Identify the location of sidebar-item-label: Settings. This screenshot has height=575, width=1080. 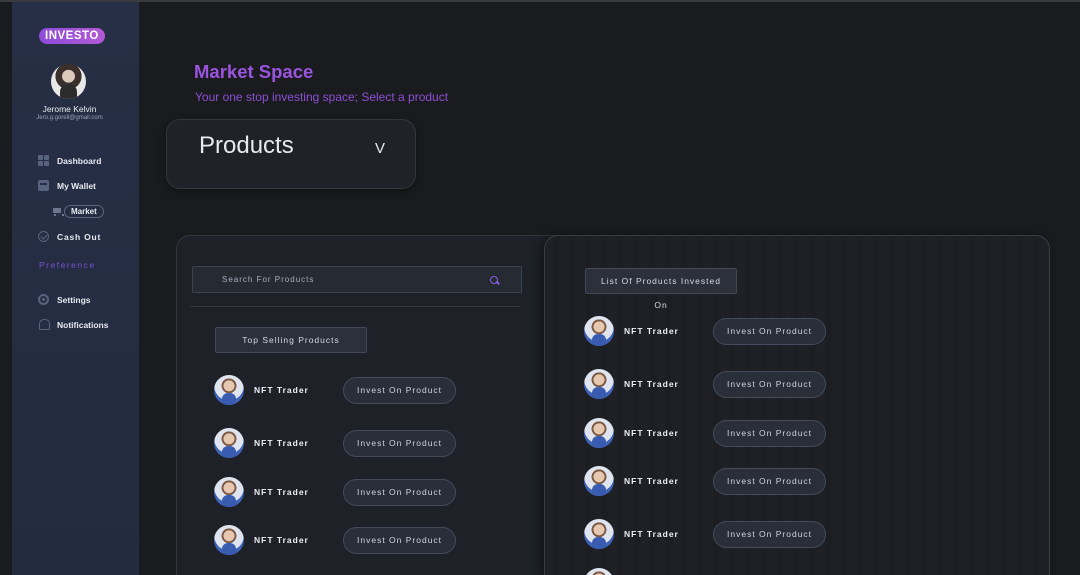
(74, 299).